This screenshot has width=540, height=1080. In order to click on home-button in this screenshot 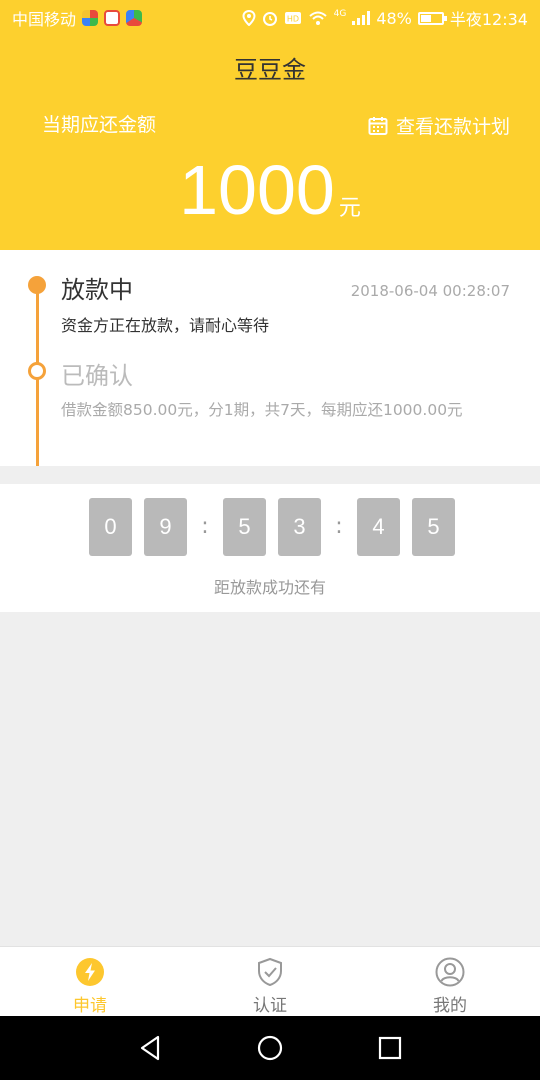, I will do `click(270, 1048)`.